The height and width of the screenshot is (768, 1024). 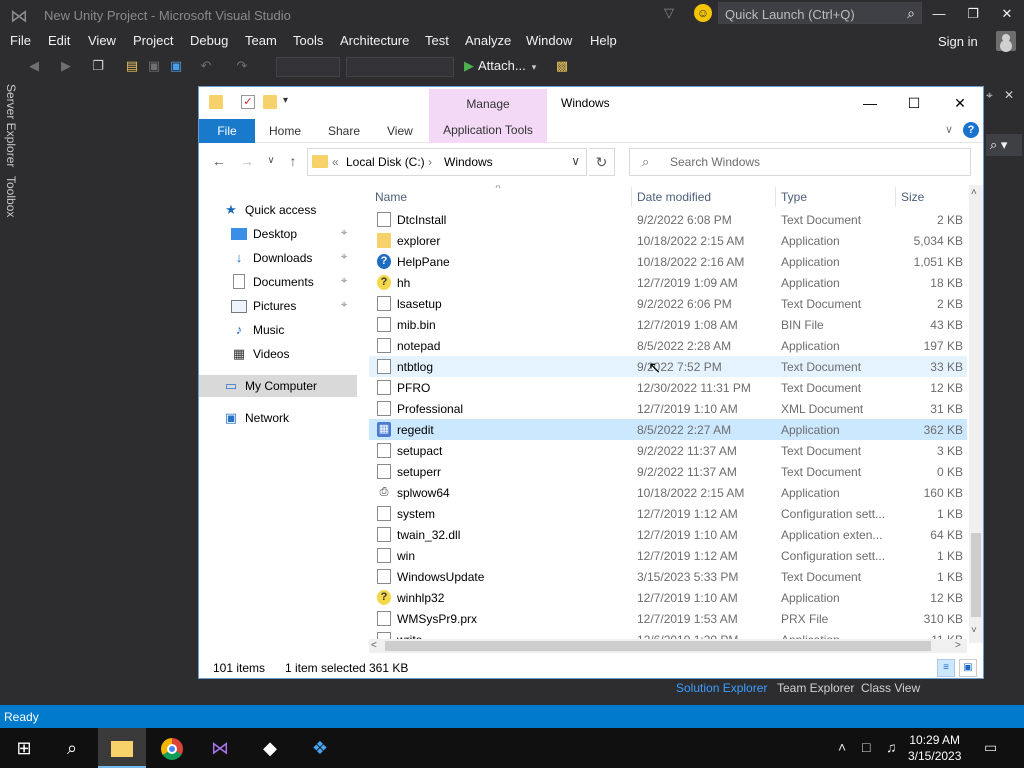 What do you see at coordinates (278, 330) in the screenshot?
I see `nav-music: ♪ Music` at bounding box center [278, 330].